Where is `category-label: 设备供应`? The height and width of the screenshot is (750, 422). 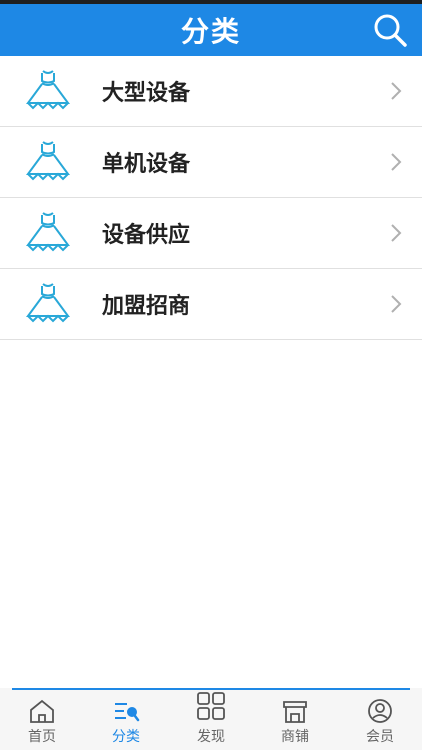
category-label: 设备供应 is located at coordinates (146, 235).